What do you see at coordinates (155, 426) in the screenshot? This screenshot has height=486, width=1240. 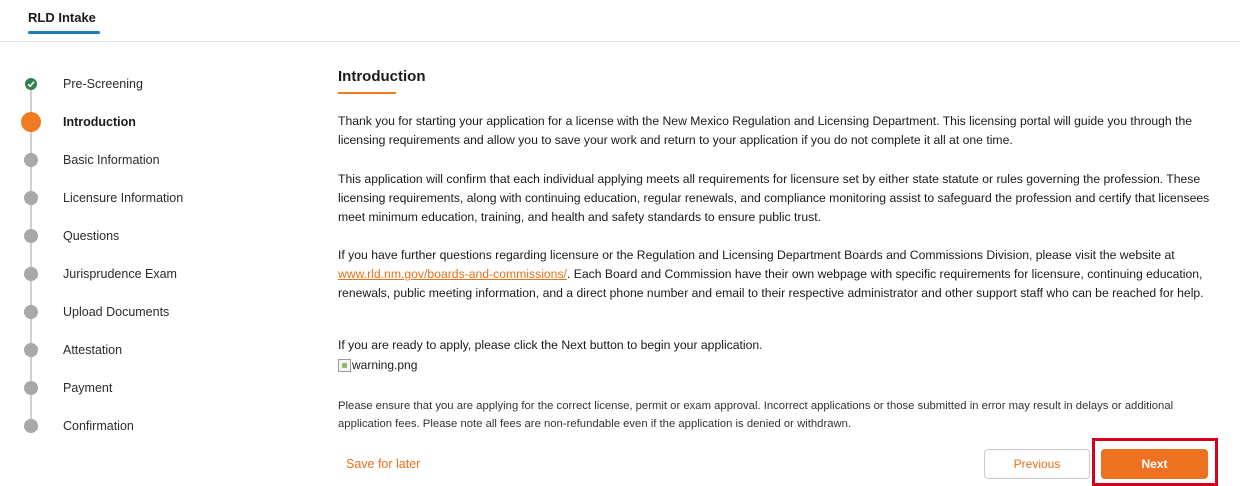 I see `step-confirmation: Confirmation` at bounding box center [155, 426].